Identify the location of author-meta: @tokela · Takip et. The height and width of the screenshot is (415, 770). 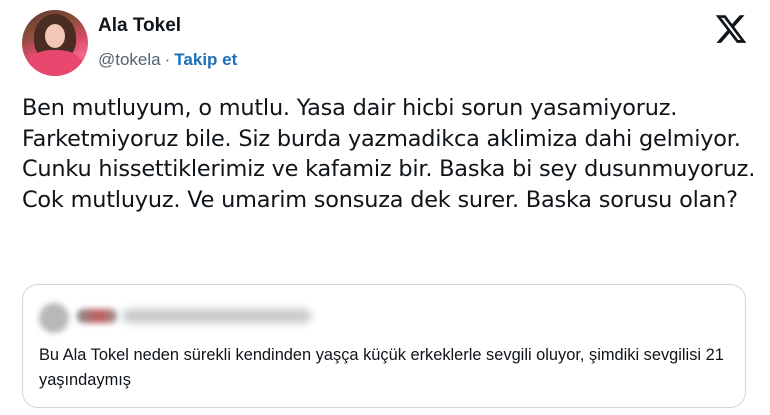
(167, 60).